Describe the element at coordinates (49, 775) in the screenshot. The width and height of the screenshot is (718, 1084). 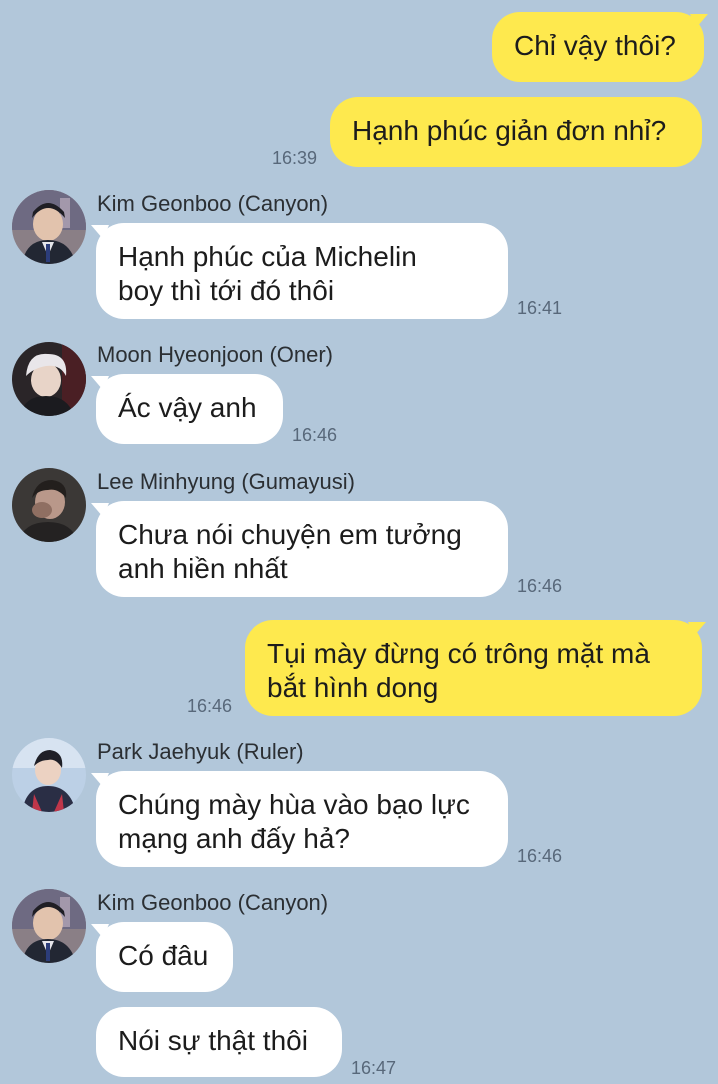
I see `avatar-ruler` at that location.